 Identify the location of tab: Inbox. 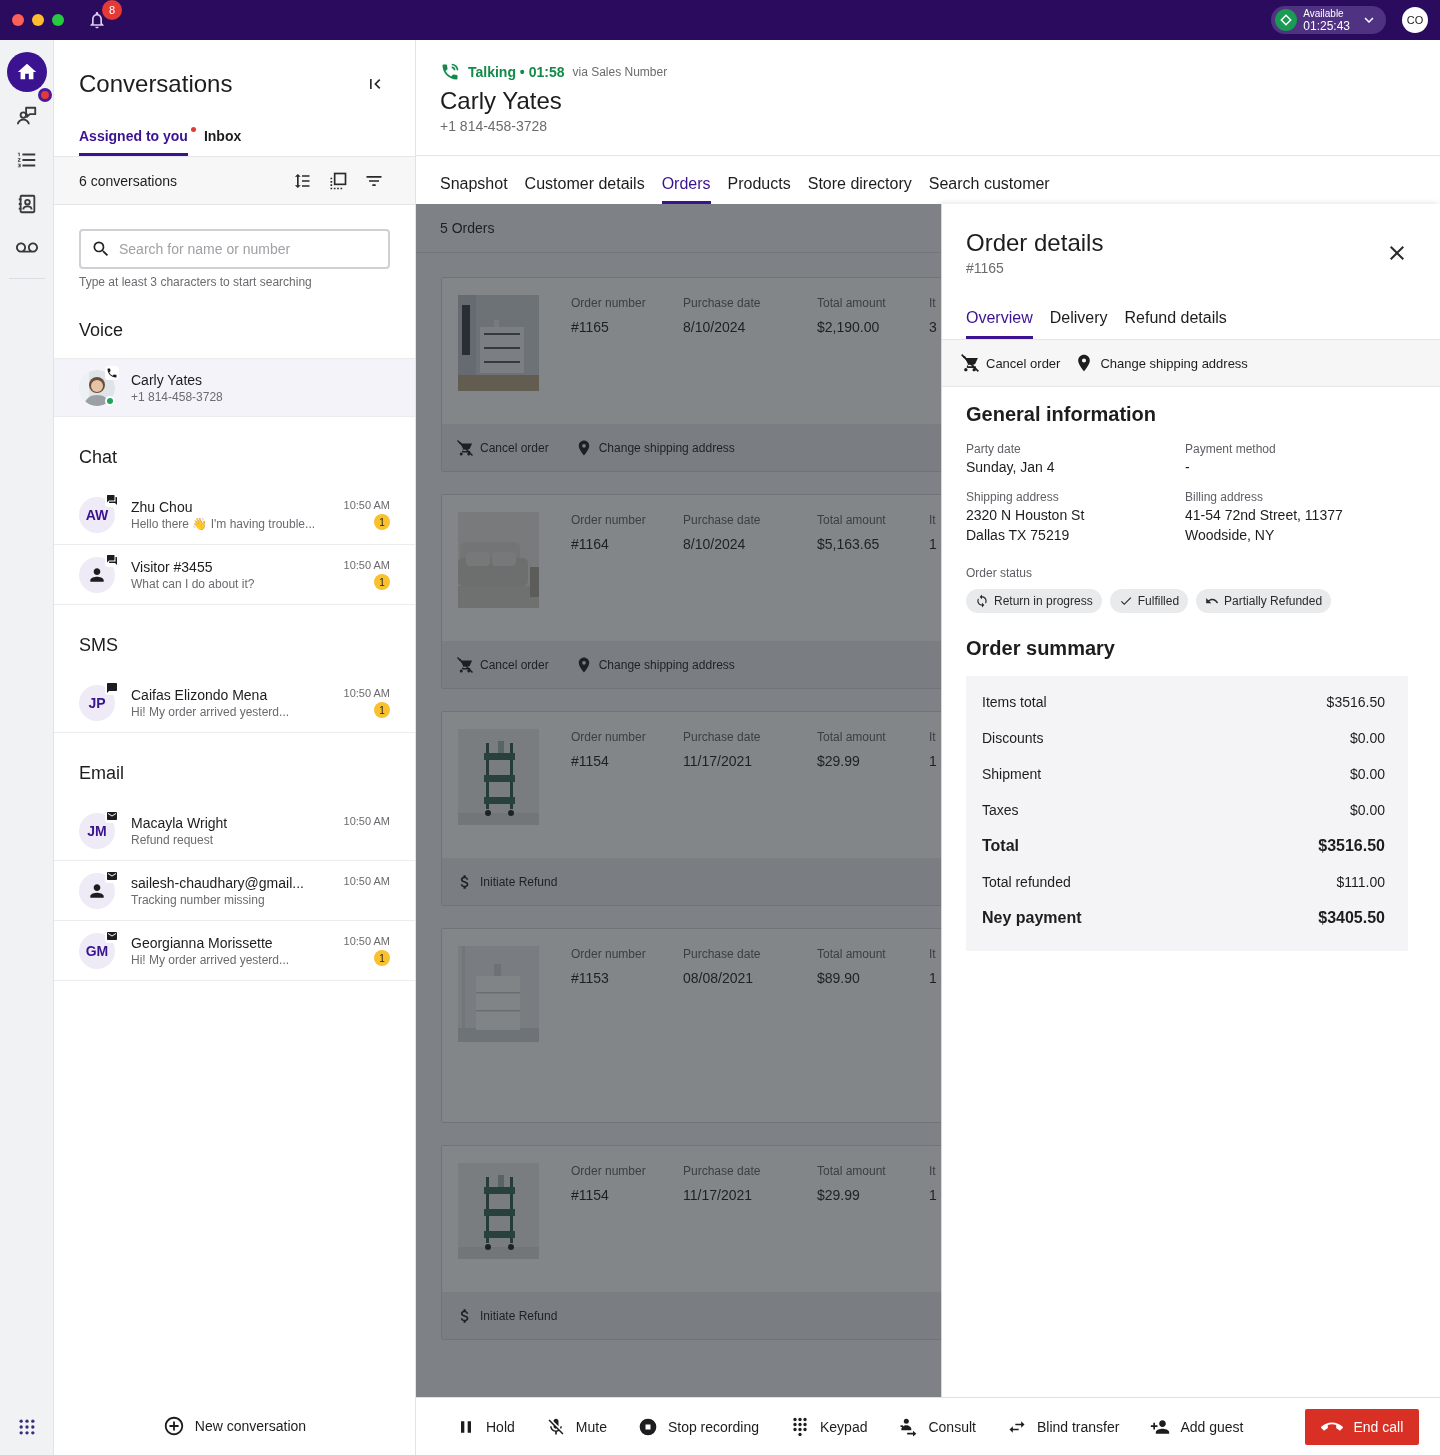
(222, 137).